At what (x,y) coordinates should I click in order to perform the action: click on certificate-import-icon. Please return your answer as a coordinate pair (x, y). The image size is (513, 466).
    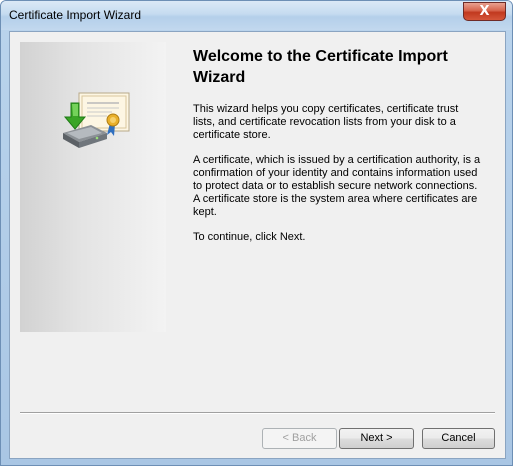
    Looking at the image, I should click on (96, 120).